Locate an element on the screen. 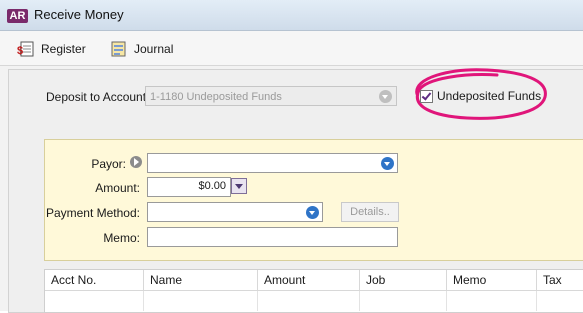 The width and height of the screenshot is (583, 313). amount-label: Amount: is located at coordinates (117, 188).